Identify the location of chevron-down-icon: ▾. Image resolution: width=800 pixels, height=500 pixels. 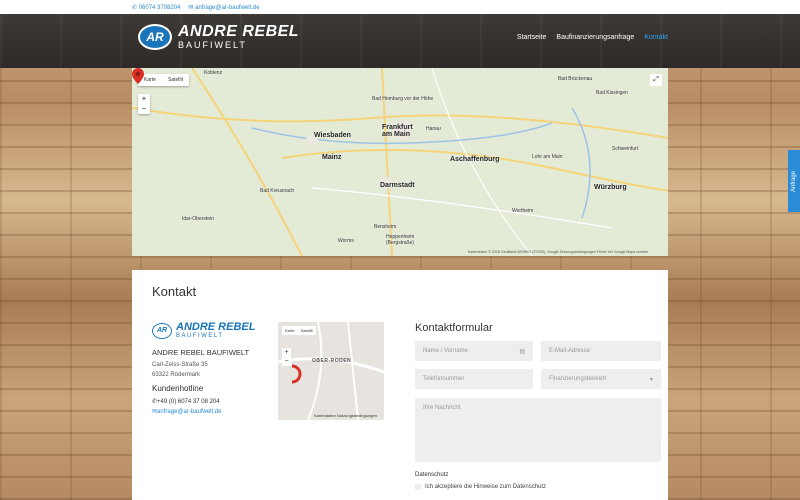
(651, 379).